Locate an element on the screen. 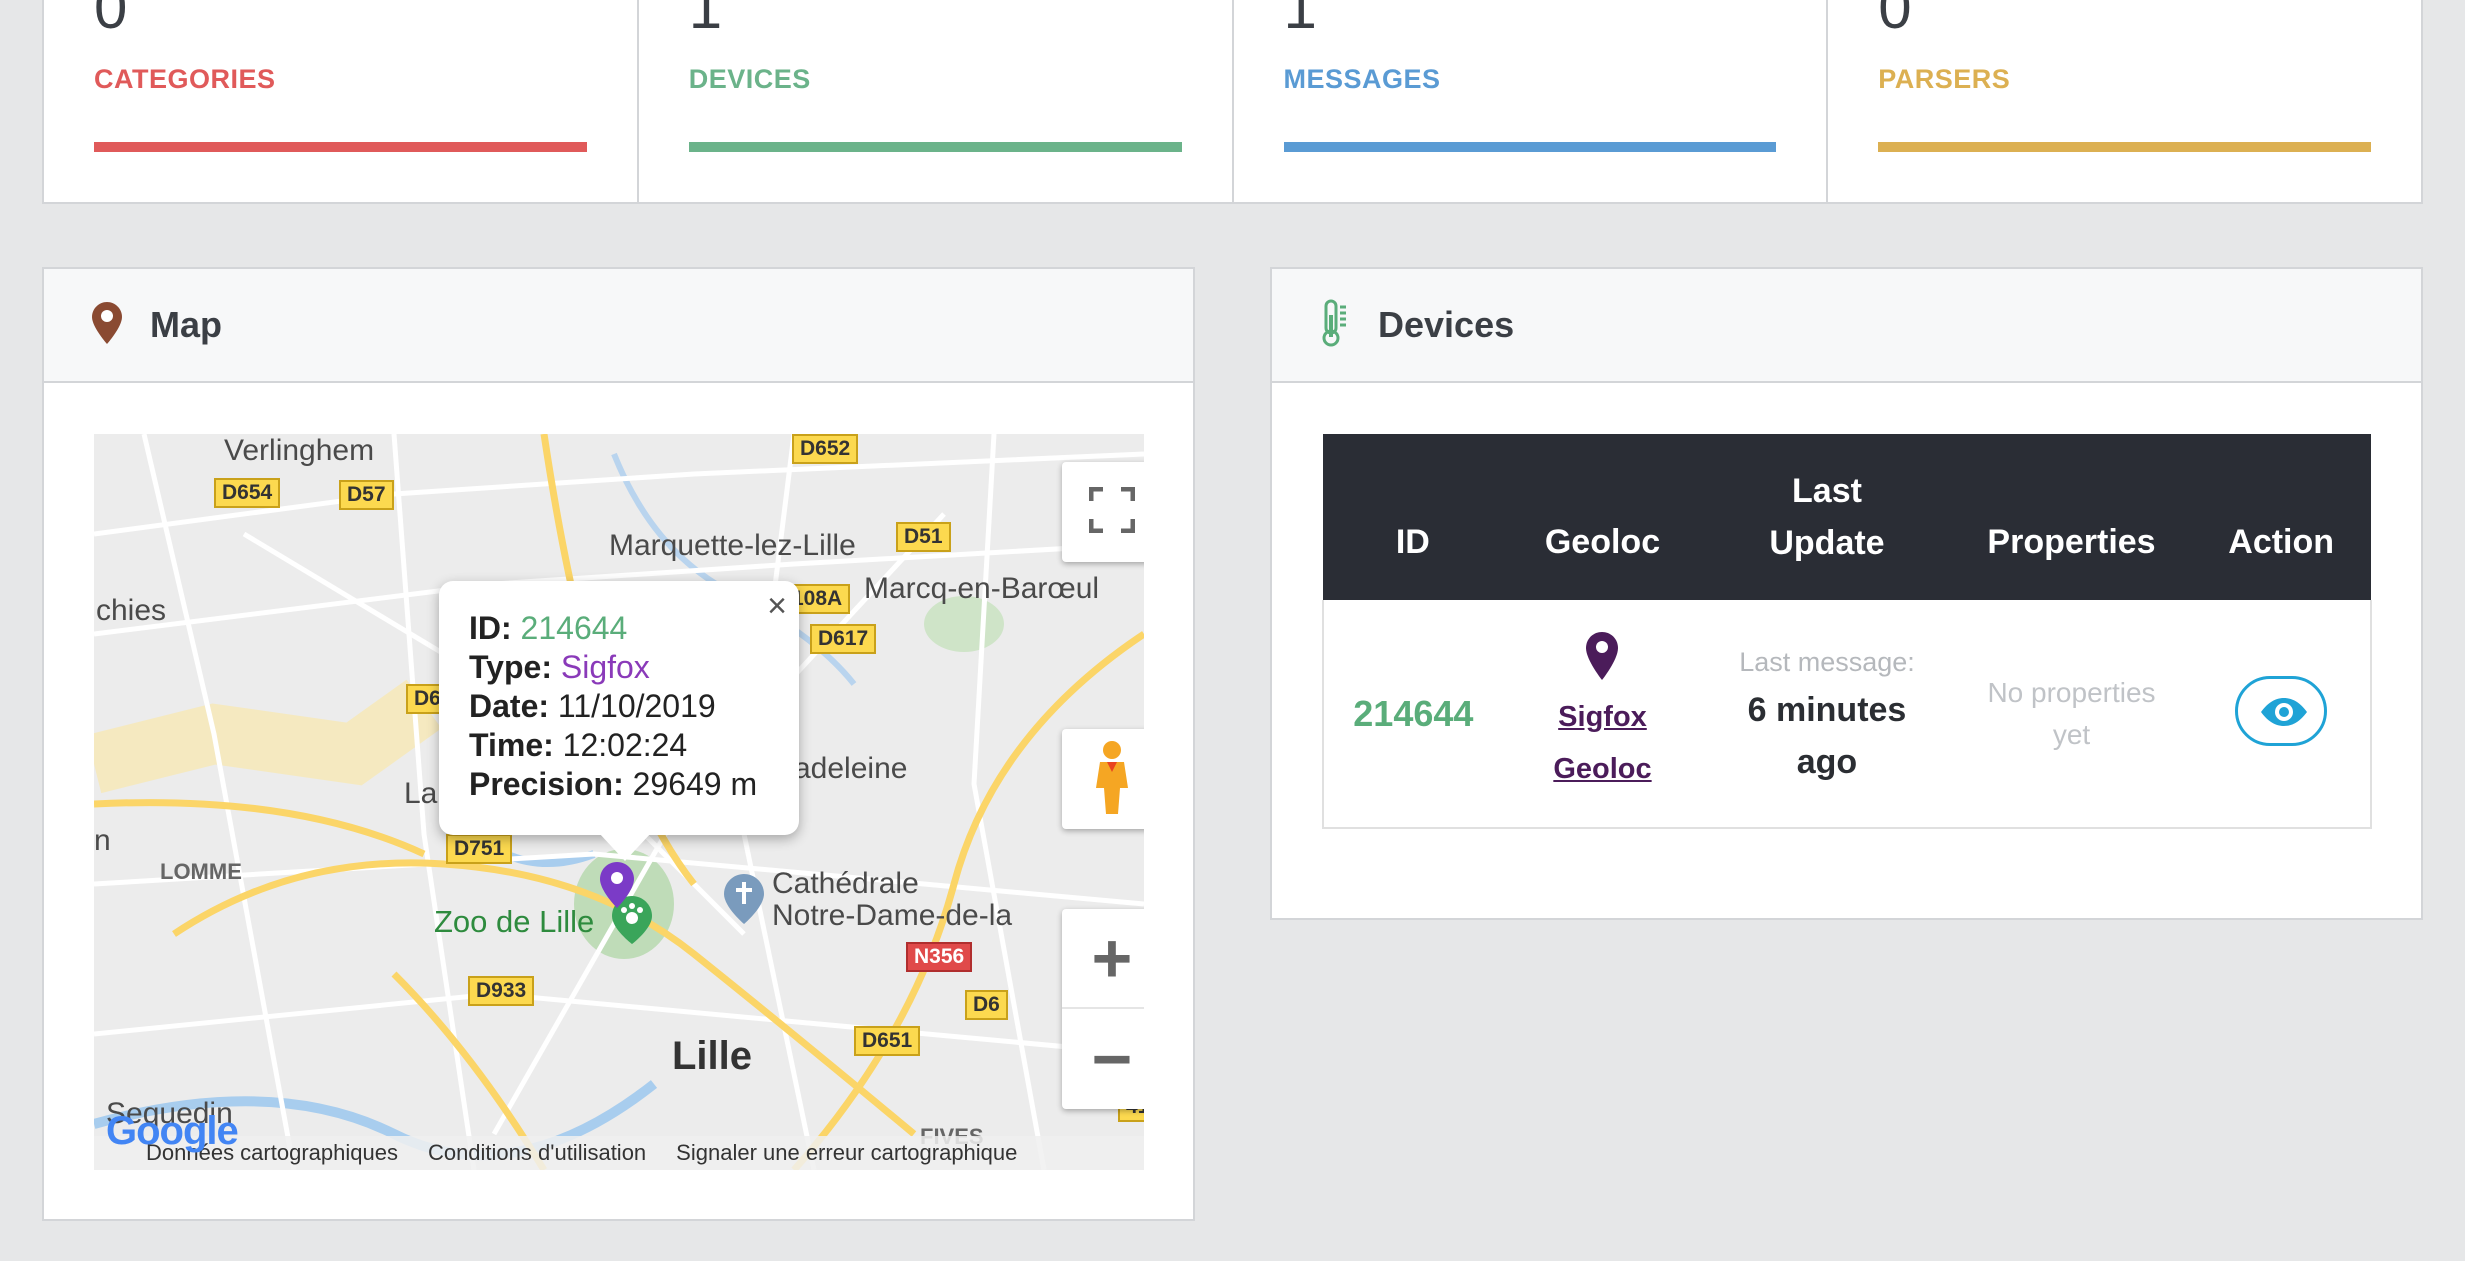 Image resolution: width=2465 pixels, height=1261 pixels. device-last-update: Last message: 6 minutes ago is located at coordinates (1827, 714).